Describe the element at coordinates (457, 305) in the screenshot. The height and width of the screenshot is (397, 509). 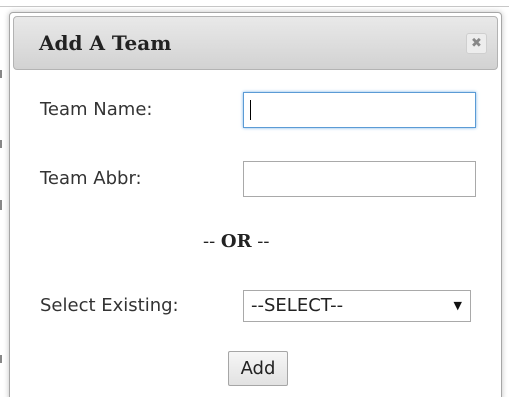
I see `dropdown-arrow-icon: ▼` at that location.